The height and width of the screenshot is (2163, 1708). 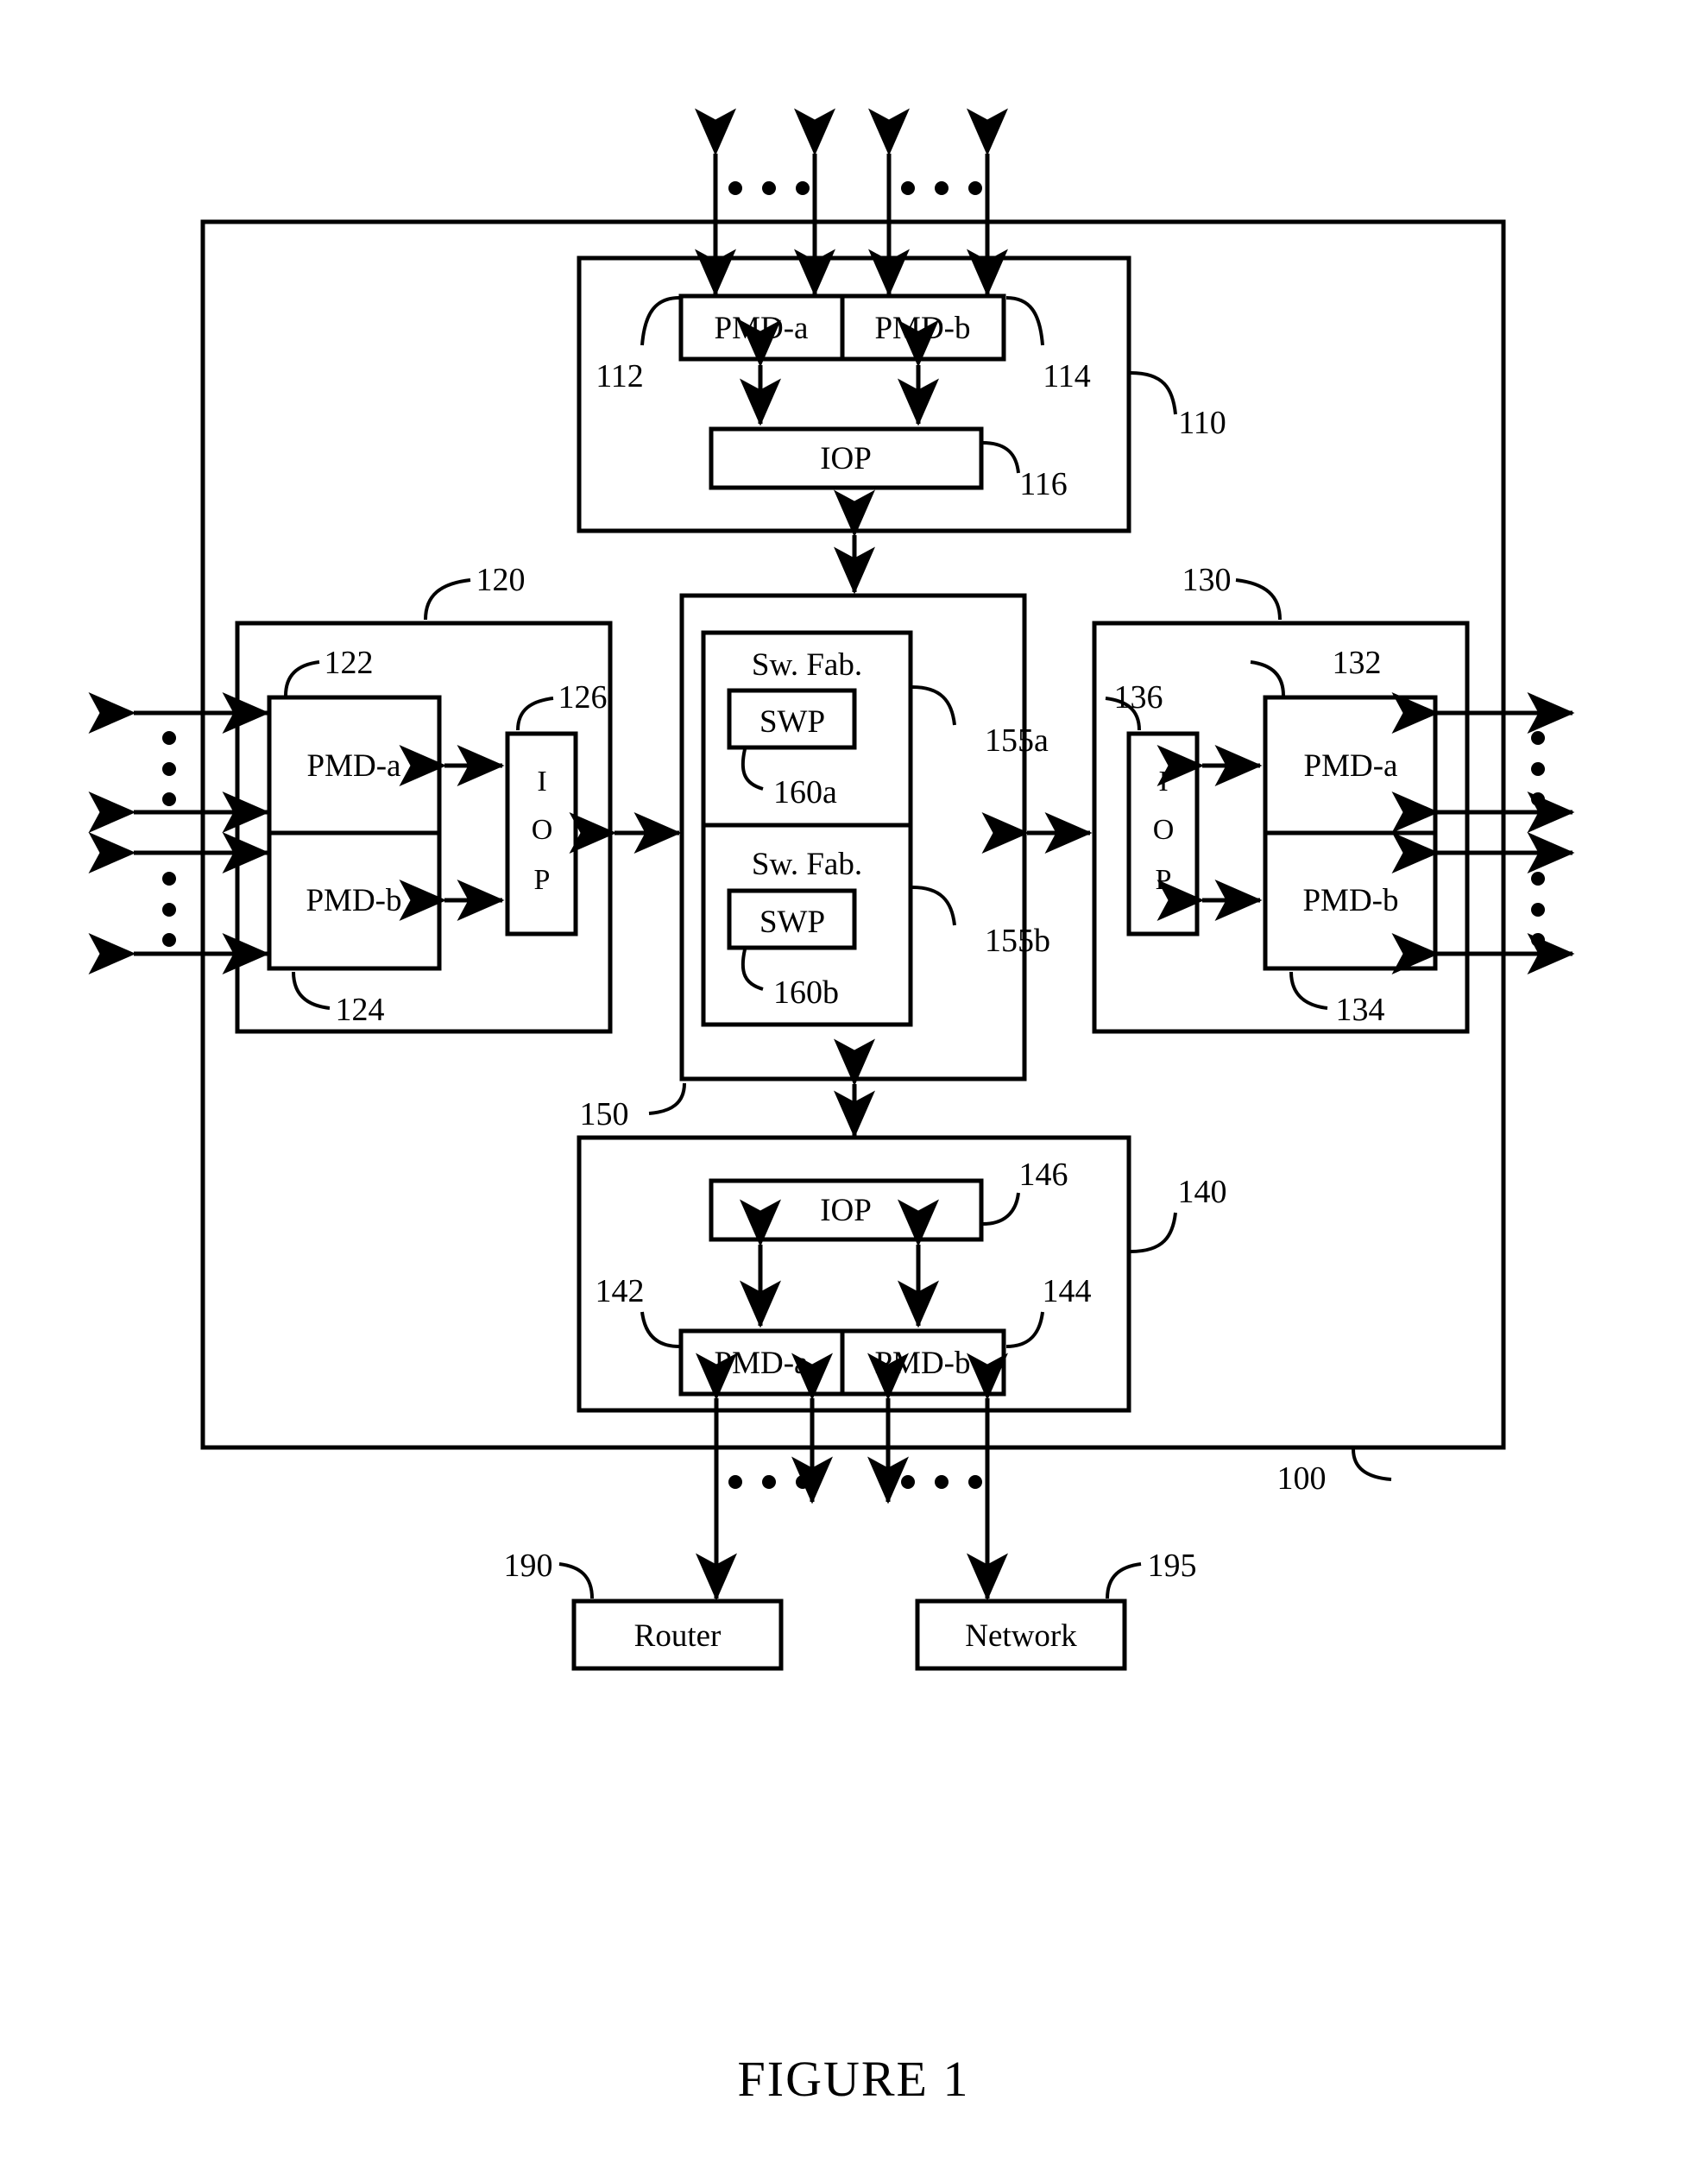 What do you see at coordinates (846, 1210) in the screenshot?
I see `bottom-iop-label: IOP` at bounding box center [846, 1210].